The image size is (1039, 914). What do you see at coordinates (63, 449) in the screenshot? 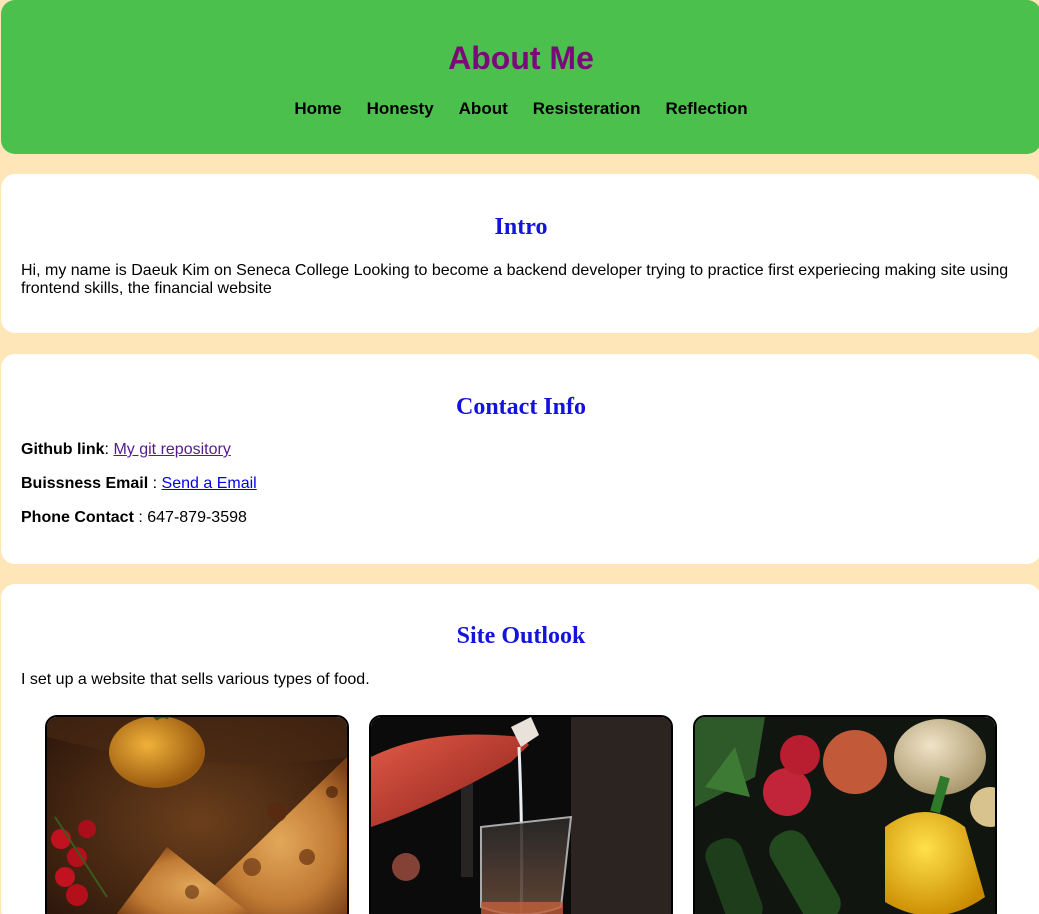
I see `github-label: Github link` at bounding box center [63, 449].